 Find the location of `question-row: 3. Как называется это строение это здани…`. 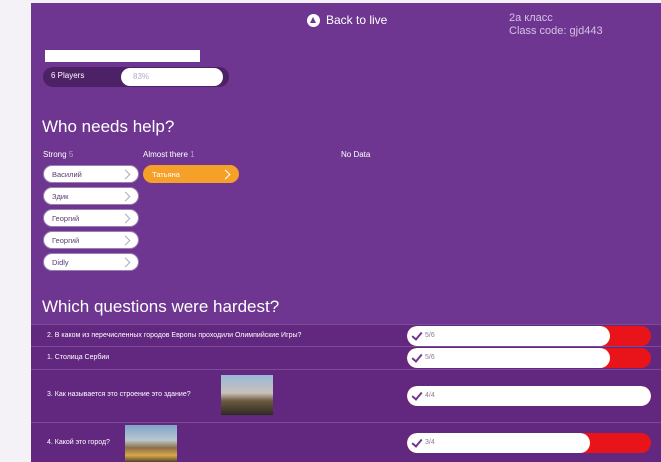

question-row: 3. Как называется это строение это здани… is located at coordinates (346, 395).